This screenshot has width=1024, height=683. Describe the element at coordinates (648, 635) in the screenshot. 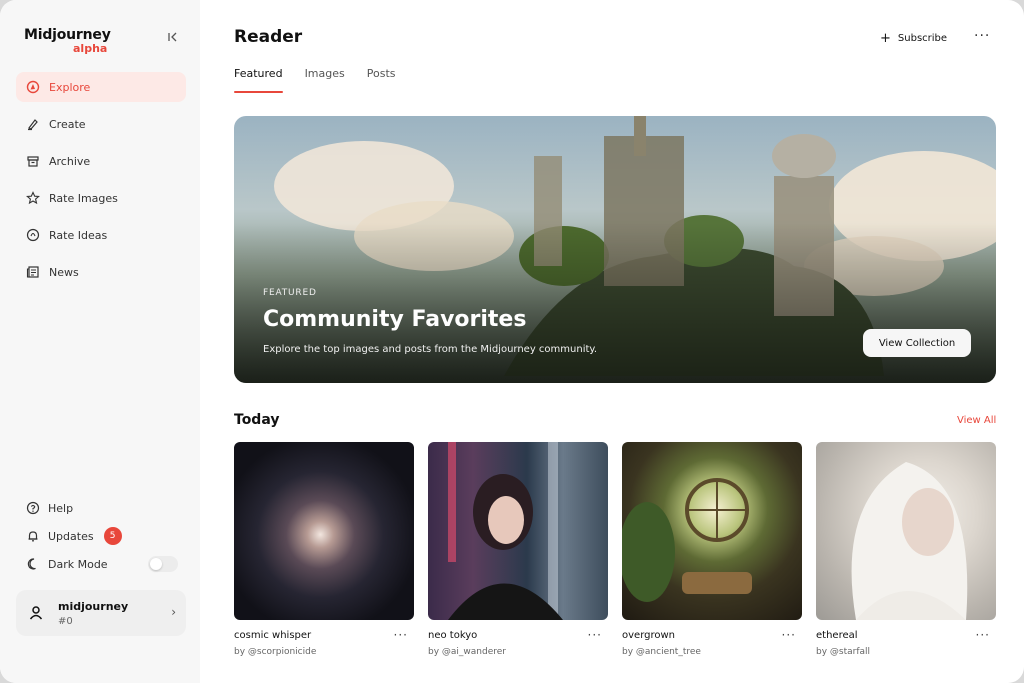

I see `image-title: overgrown` at that location.